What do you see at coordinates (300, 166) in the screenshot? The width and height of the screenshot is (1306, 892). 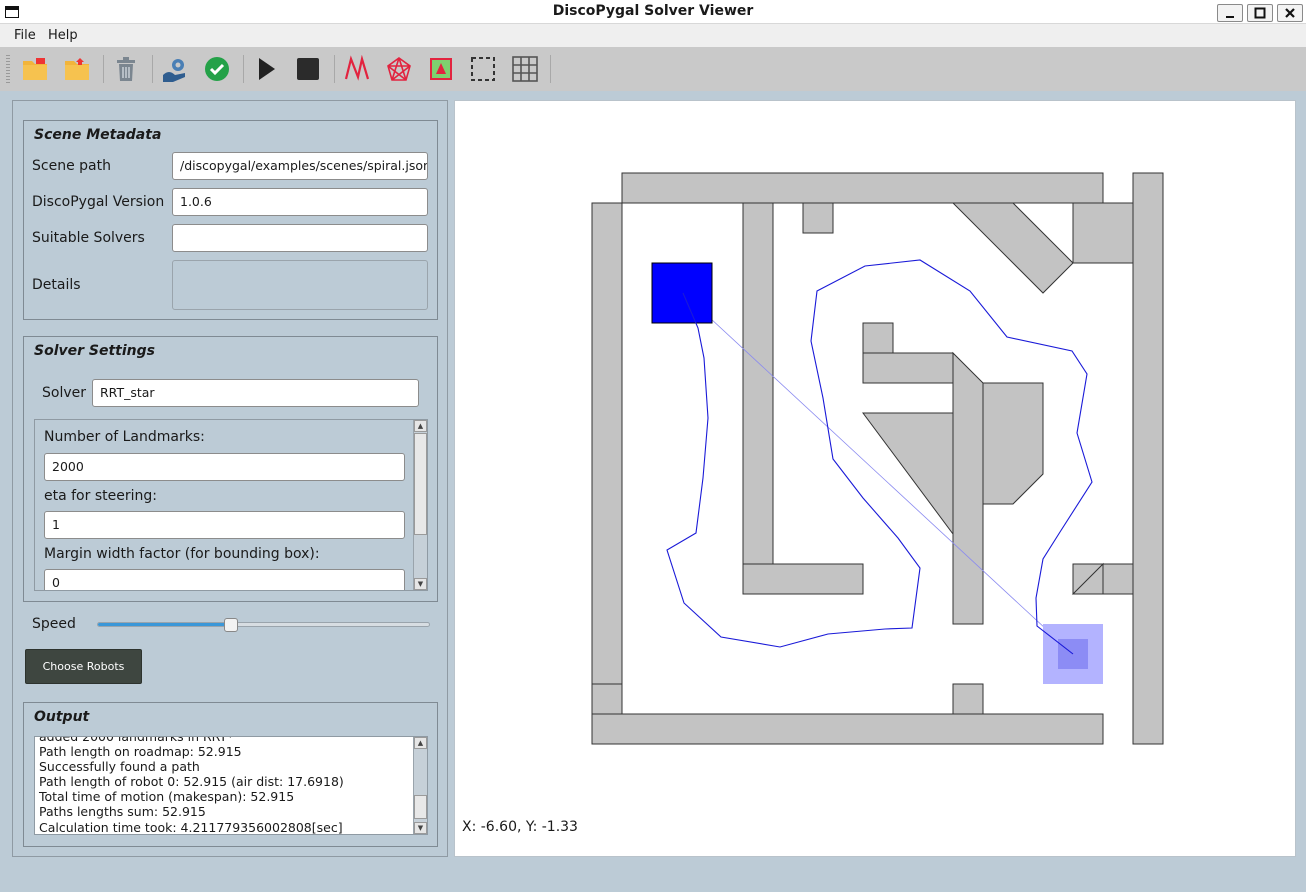 I see `scene-path-field: /discopygal/examples/scenes/spiral.json` at bounding box center [300, 166].